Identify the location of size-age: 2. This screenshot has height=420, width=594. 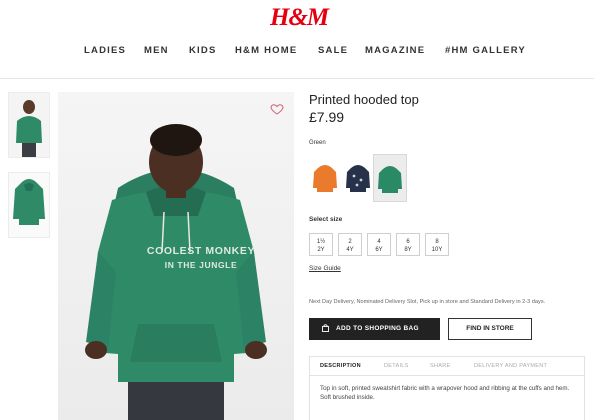
(350, 242).